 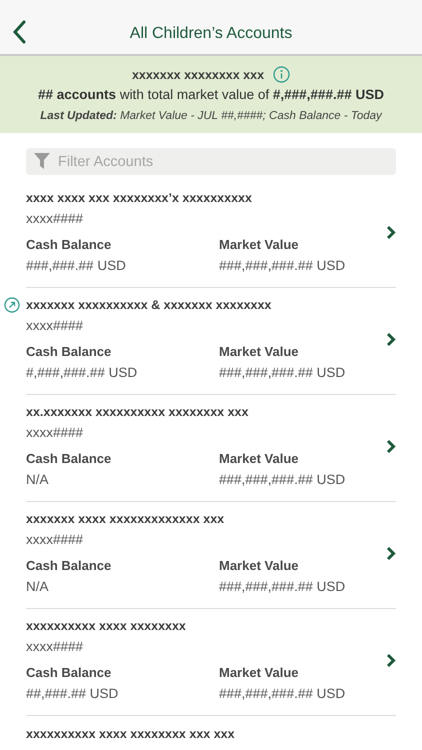 I want to click on account-name: xxxxxxxxxx xxxx xxxxxxxx xxx xxx, so click(x=130, y=734).